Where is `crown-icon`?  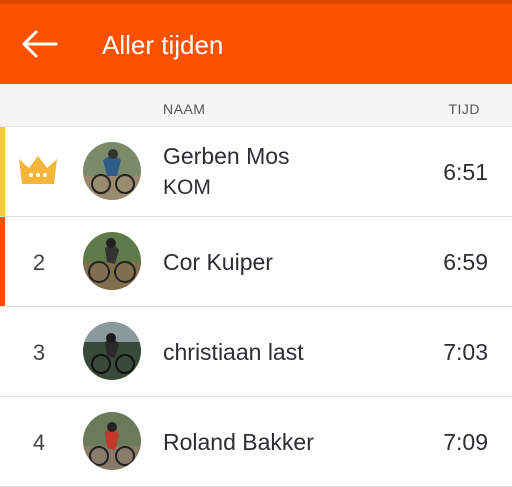 crown-icon is located at coordinates (38, 170).